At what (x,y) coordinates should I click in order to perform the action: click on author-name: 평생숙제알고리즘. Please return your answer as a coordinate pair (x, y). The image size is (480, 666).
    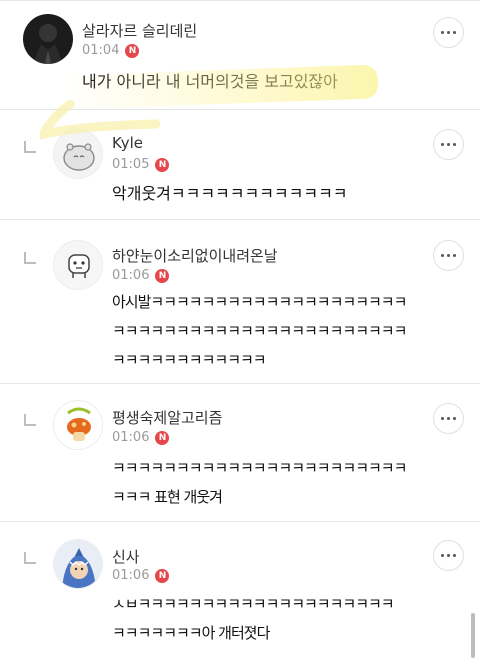
    Looking at the image, I should click on (167, 417).